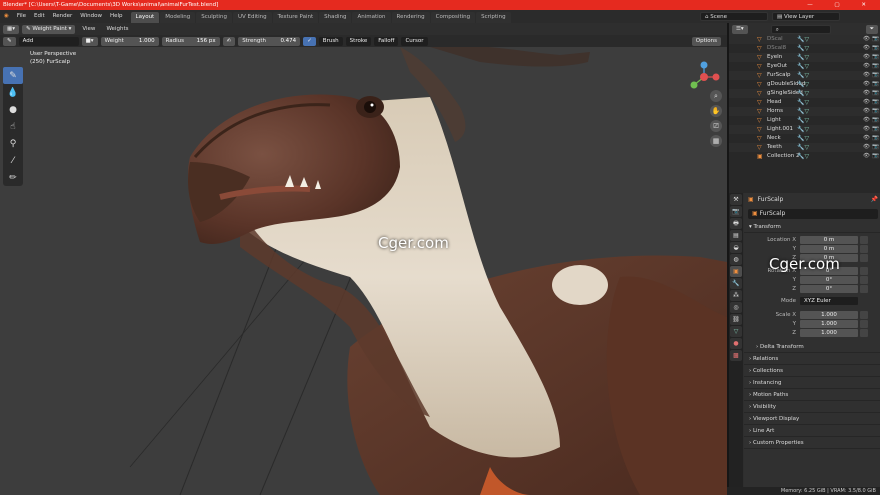  I want to click on view-layer-tab-icon: ▤, so click(736, 235).